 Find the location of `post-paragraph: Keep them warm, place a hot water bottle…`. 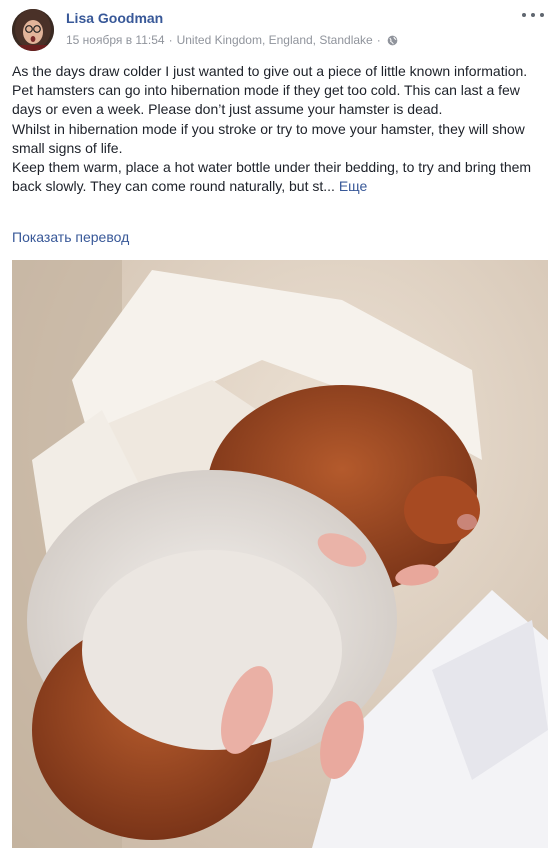

post-paragraph: Keep them warm, place a hot water bottle… is located at coordinates (278, 177).